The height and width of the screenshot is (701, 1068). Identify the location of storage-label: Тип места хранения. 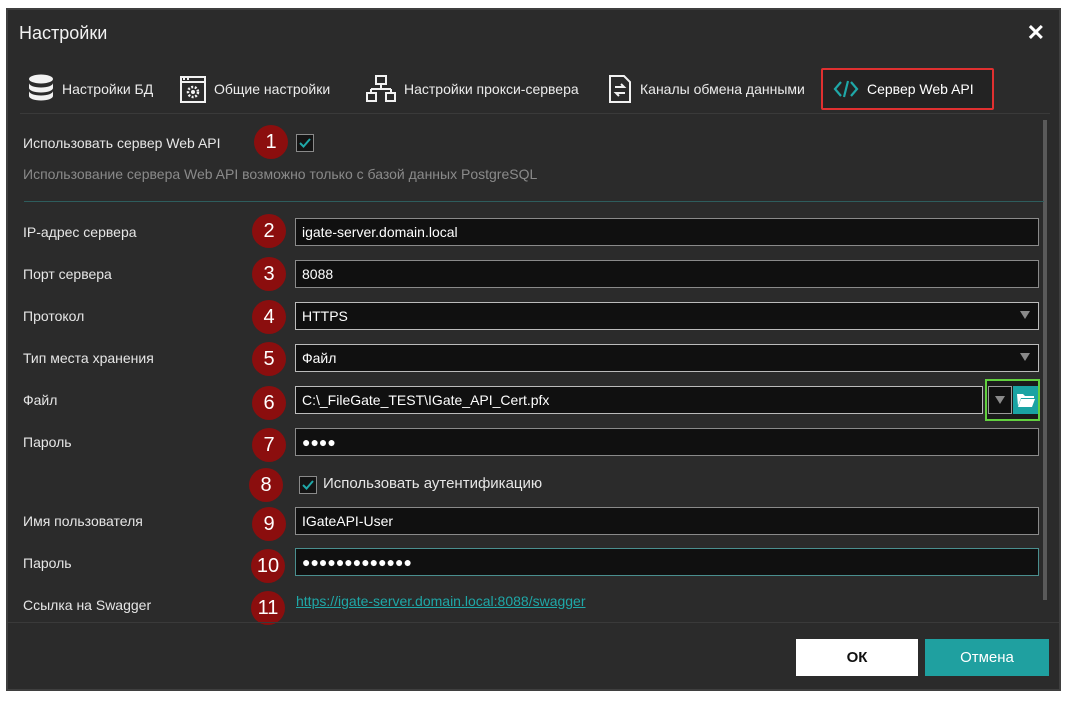
(88, 358).